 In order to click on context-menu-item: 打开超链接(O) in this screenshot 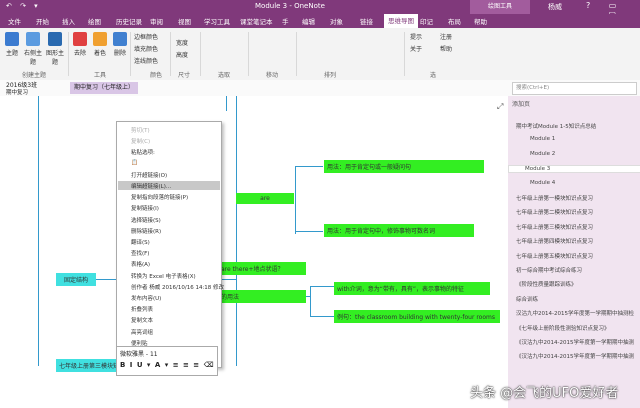, I will do `click(149, 175)`.